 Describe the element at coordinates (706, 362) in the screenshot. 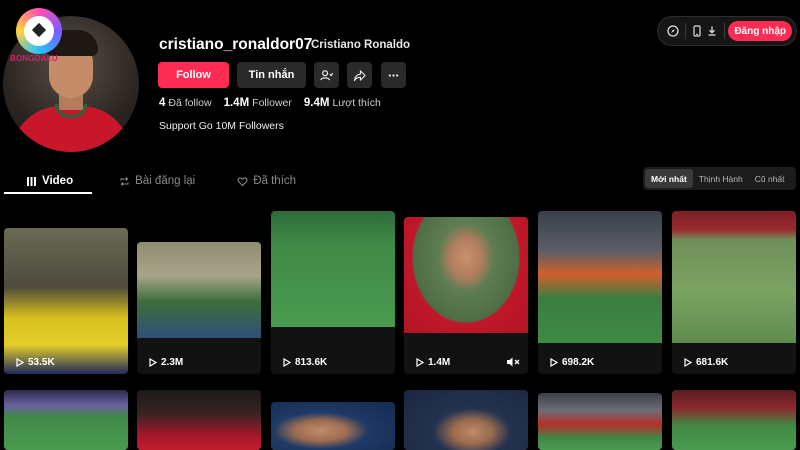

I see `view-count: 681.6K` at that location.